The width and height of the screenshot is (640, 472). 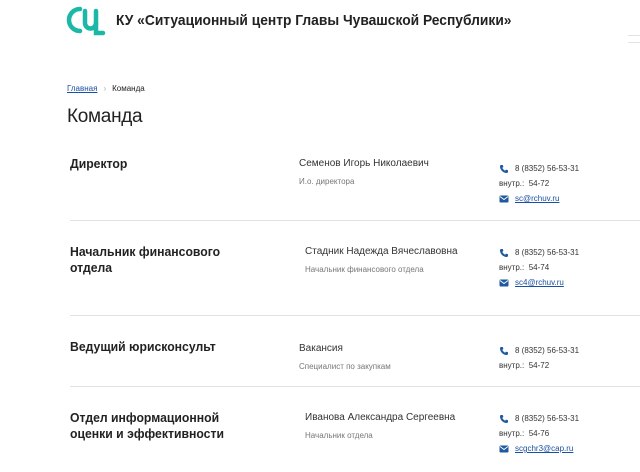 I want to click on department-title: Начальник финансового отдела, so click(x=145, y=259).